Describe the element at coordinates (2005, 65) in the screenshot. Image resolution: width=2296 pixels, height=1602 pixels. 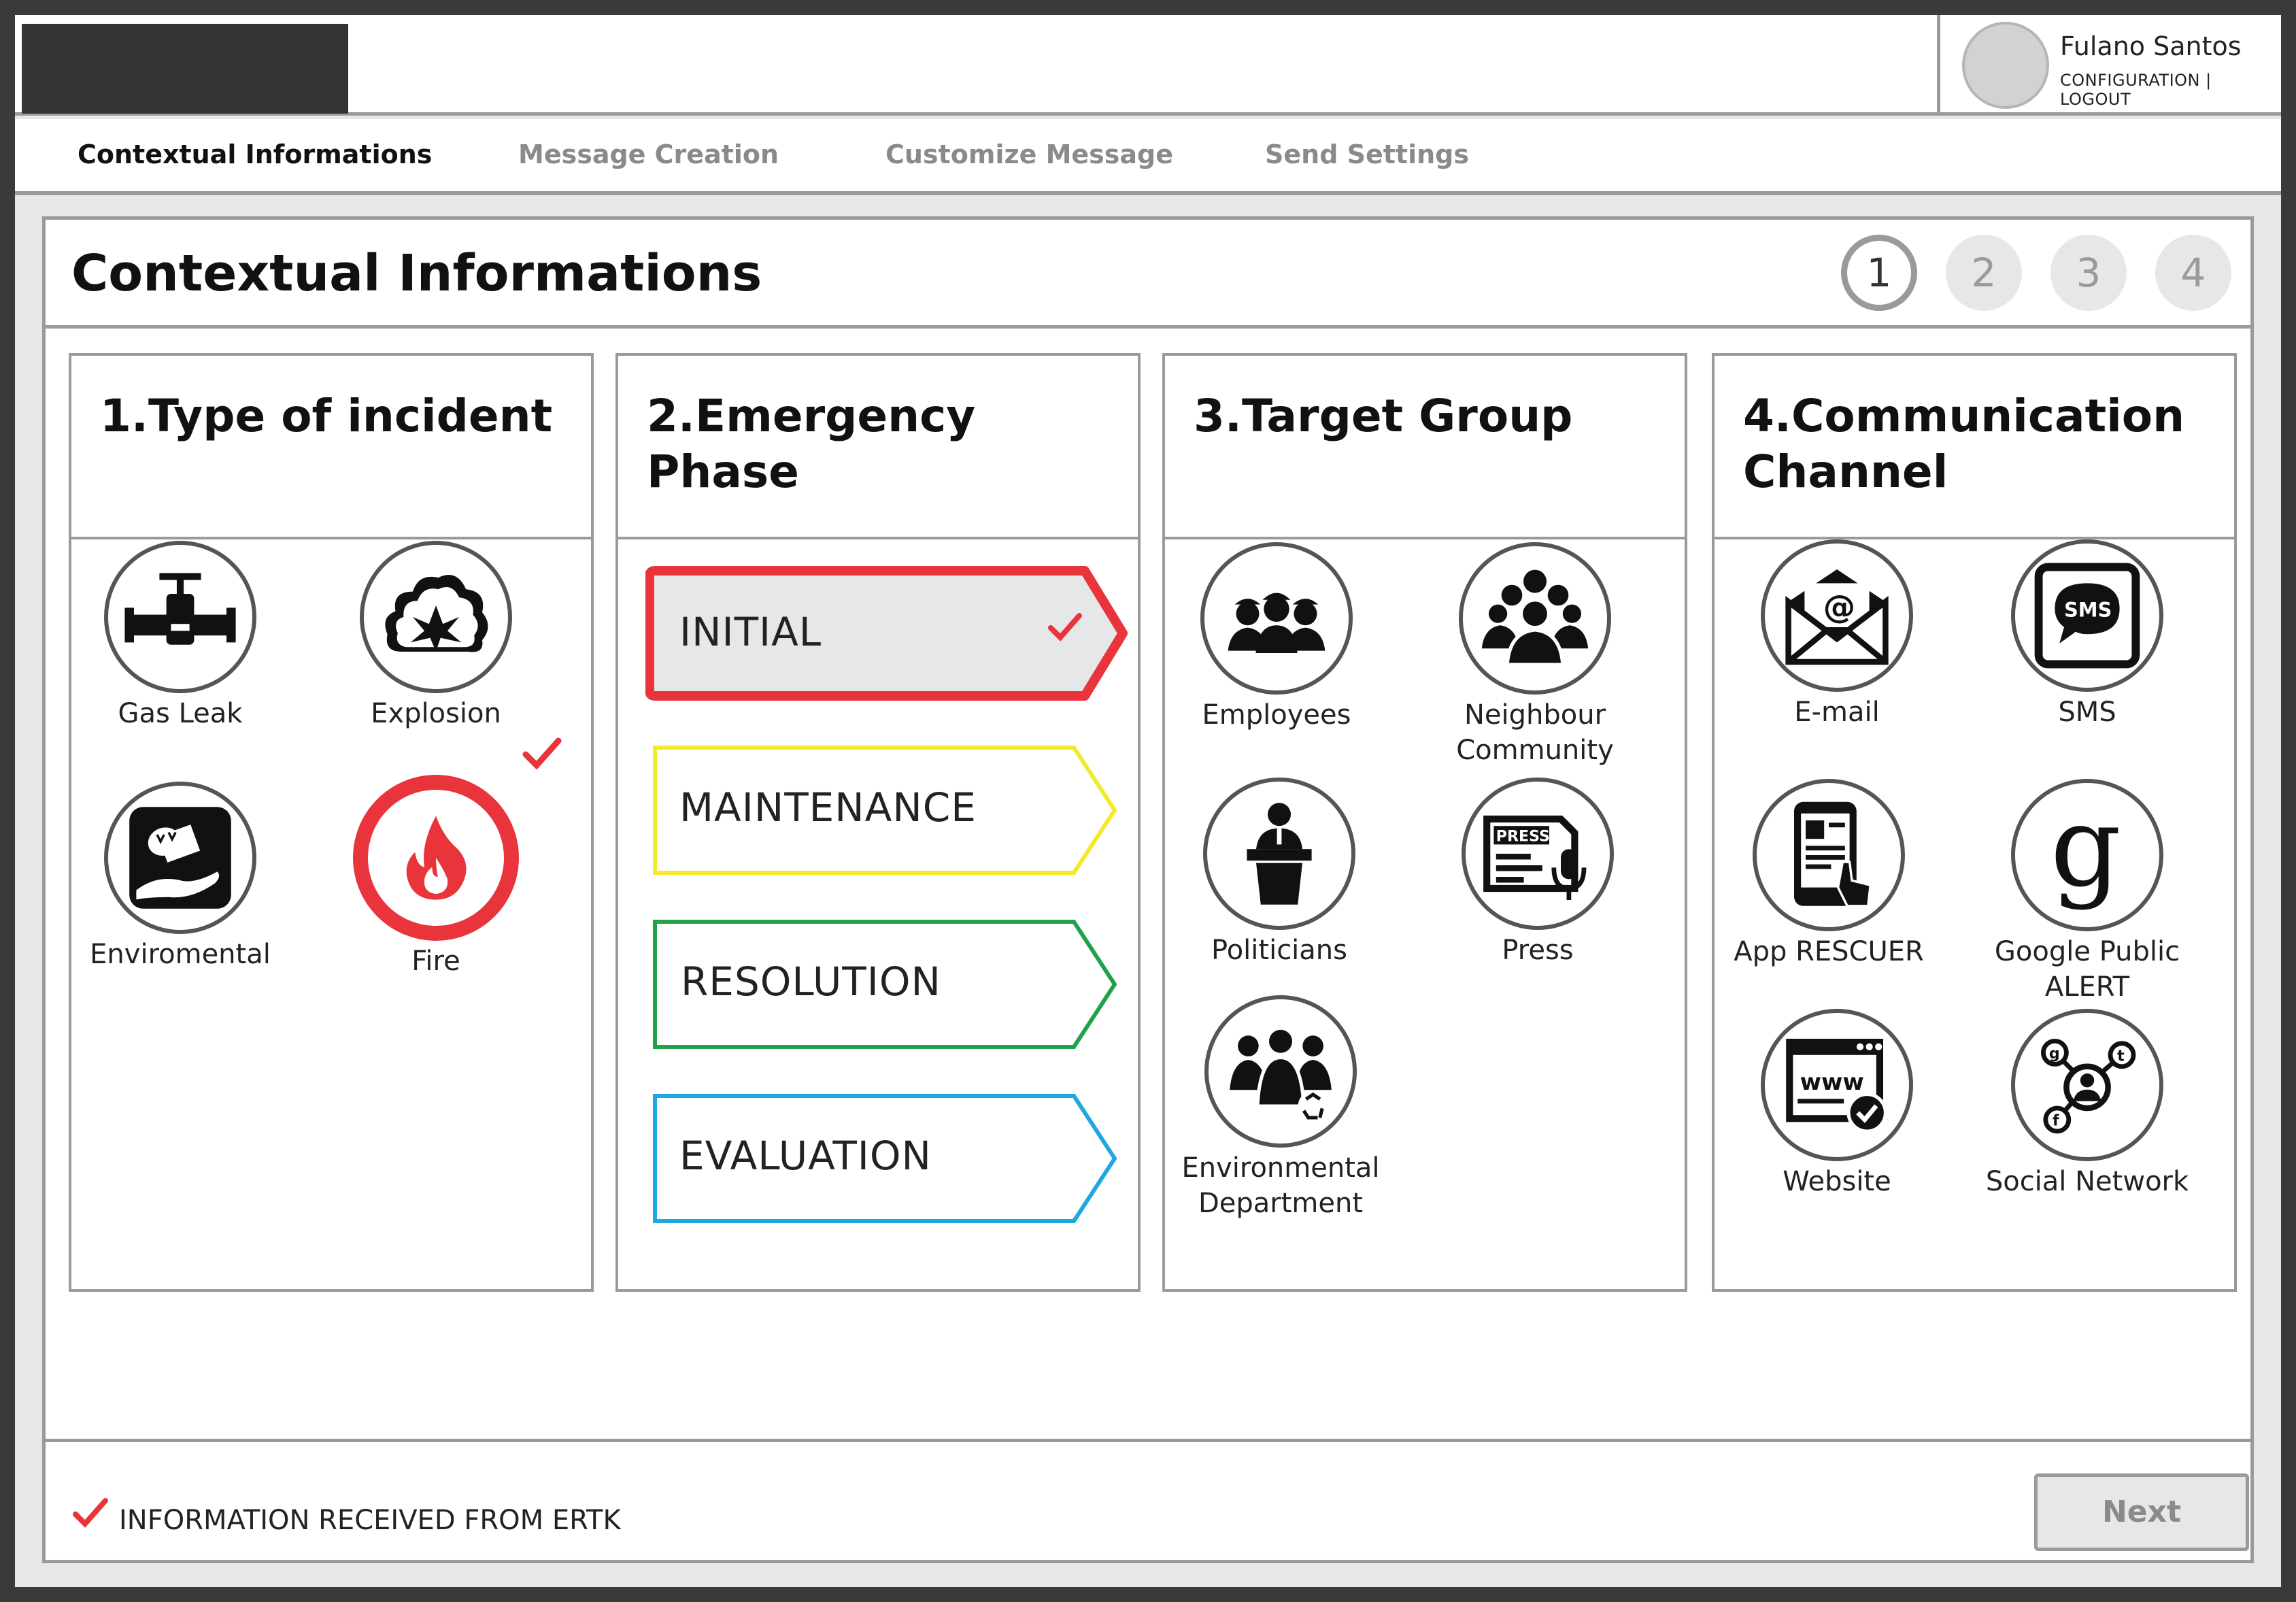
I see `avatar` at that location.